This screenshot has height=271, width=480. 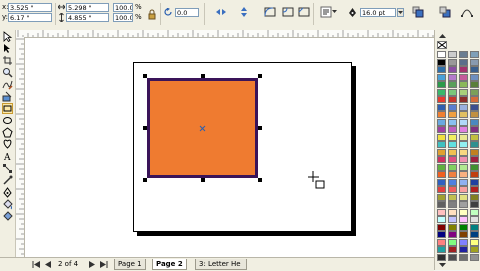 What do you see at coordinates (7, 192) in the screenshot?
I see `outline-tool-icon` at bounding box center [7, 192].